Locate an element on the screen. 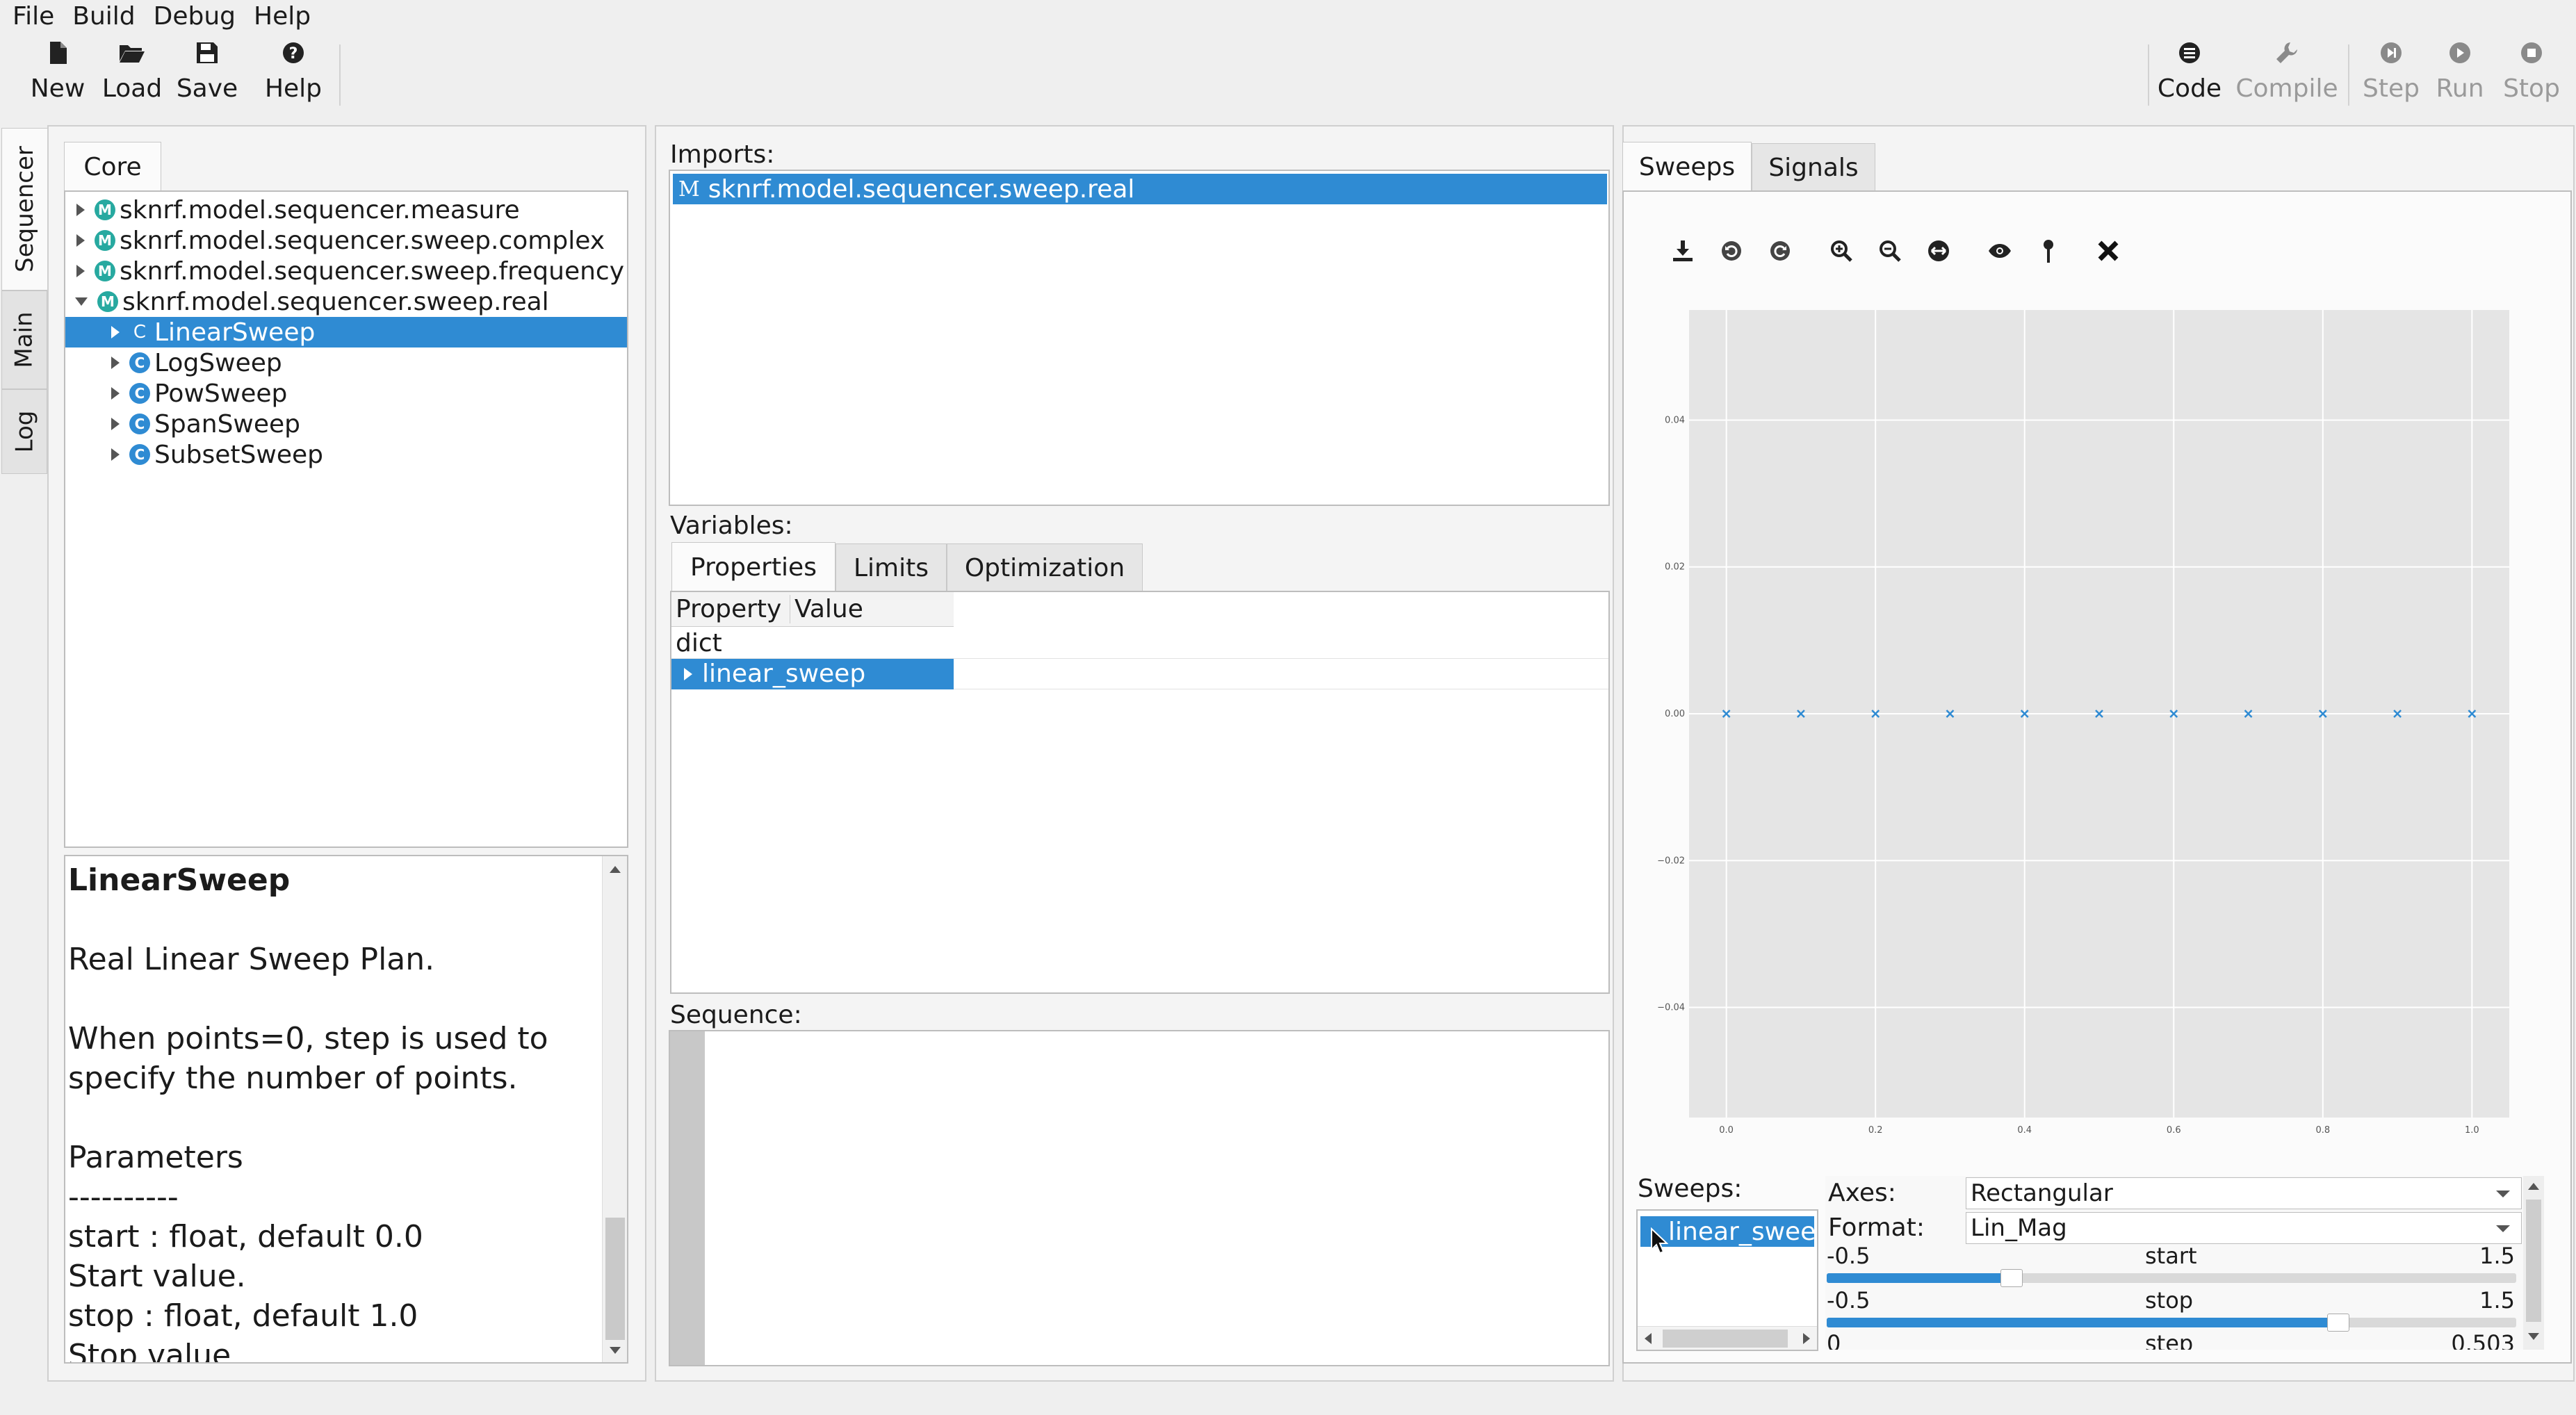 The width and height of the screenshot is (2576, 1415). mouse-cursor-icon is located at coordinates (1659, 1240).